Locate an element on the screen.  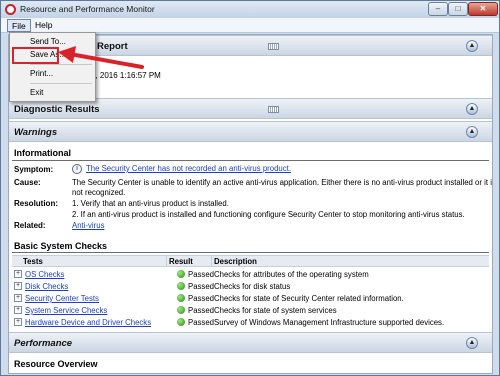
menu-separator is located at coordinates (61, 83).